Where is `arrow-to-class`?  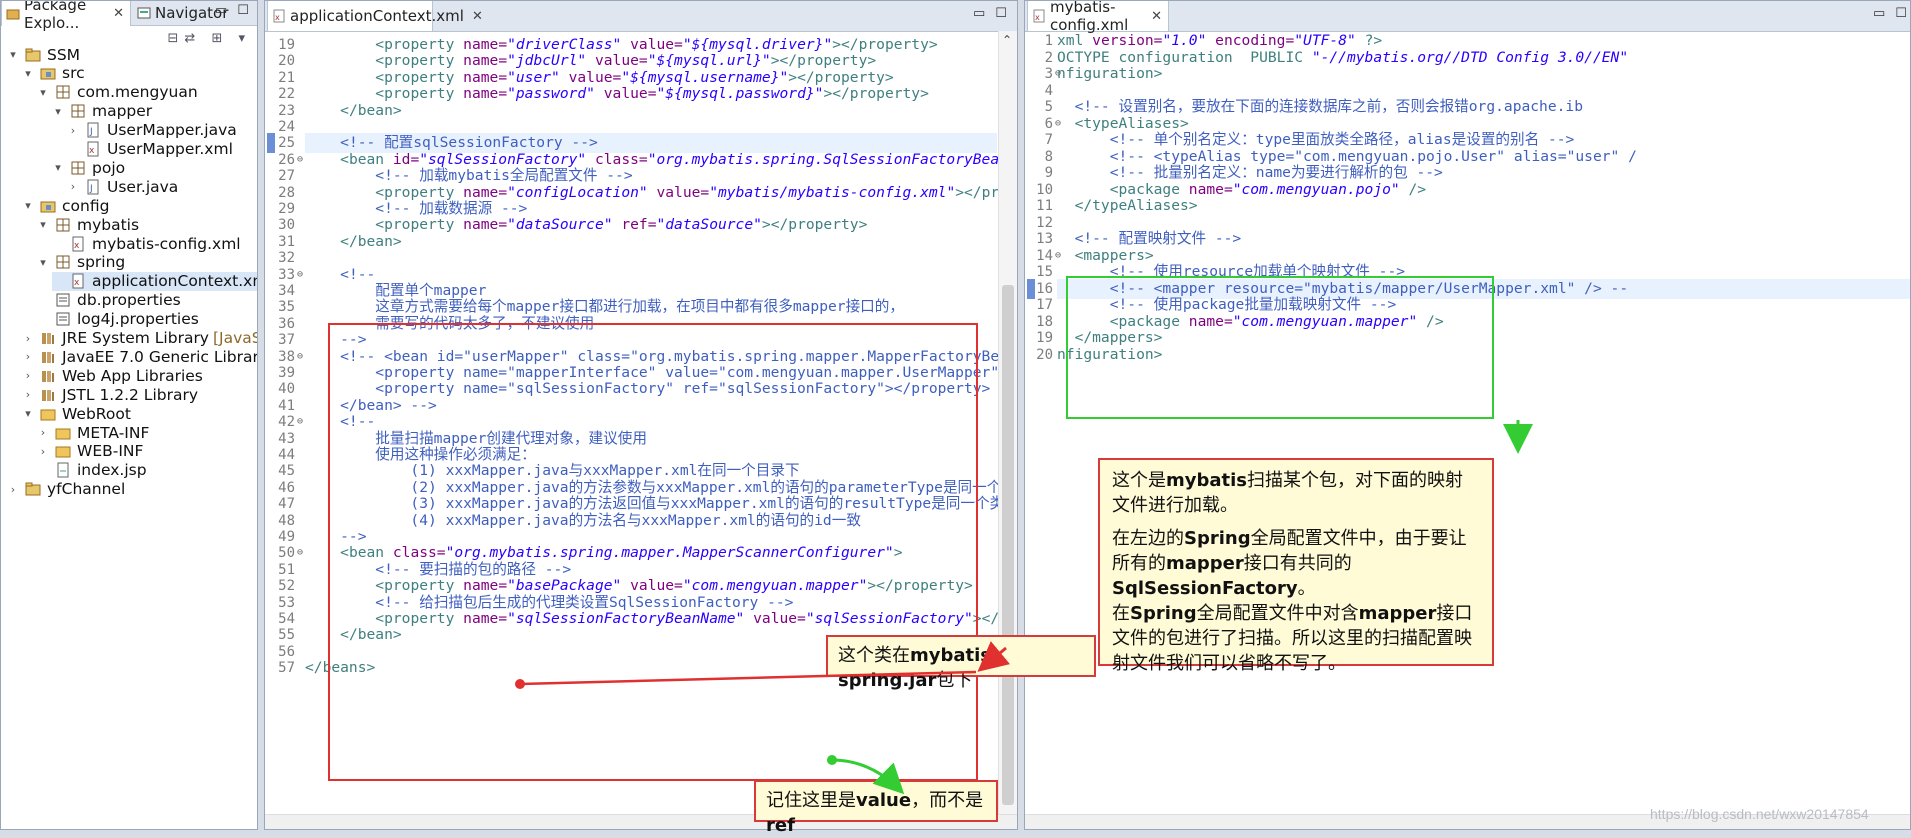
arrow-to-class is located at coordinates (994, 656).